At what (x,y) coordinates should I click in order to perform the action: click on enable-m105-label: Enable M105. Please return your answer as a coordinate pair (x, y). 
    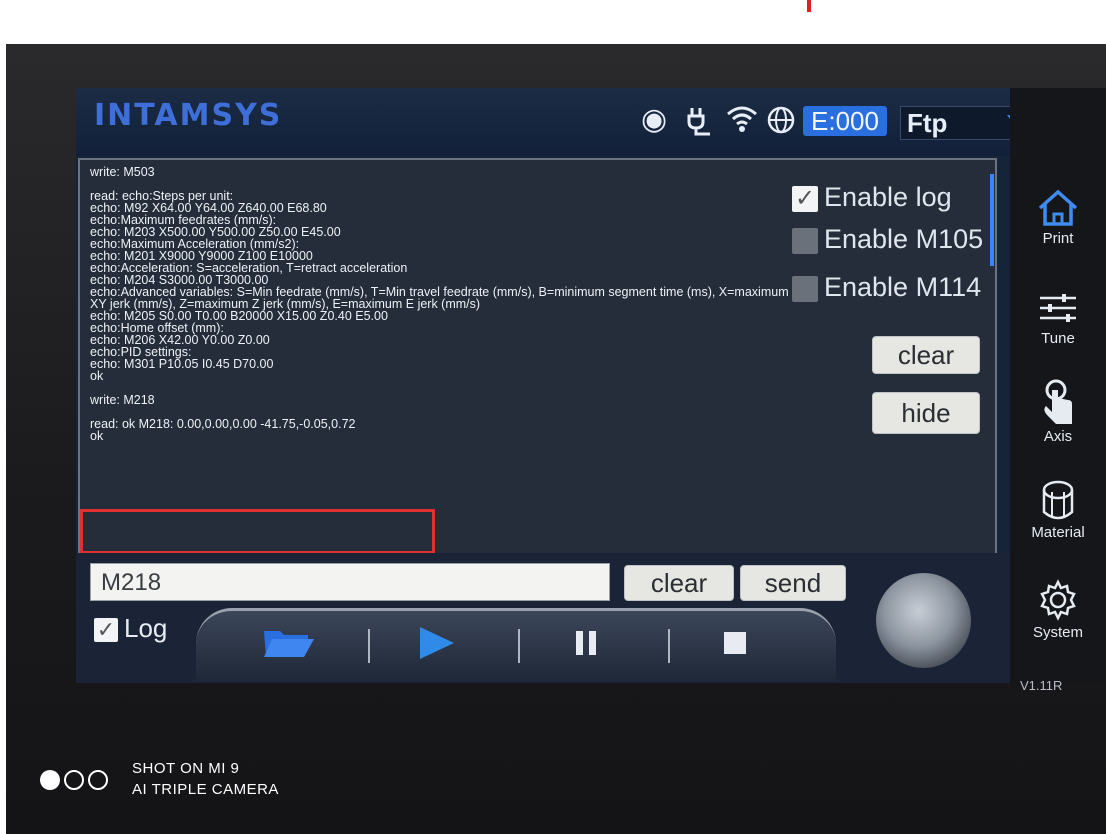
    Looking at the image, I should click on (904, 239).